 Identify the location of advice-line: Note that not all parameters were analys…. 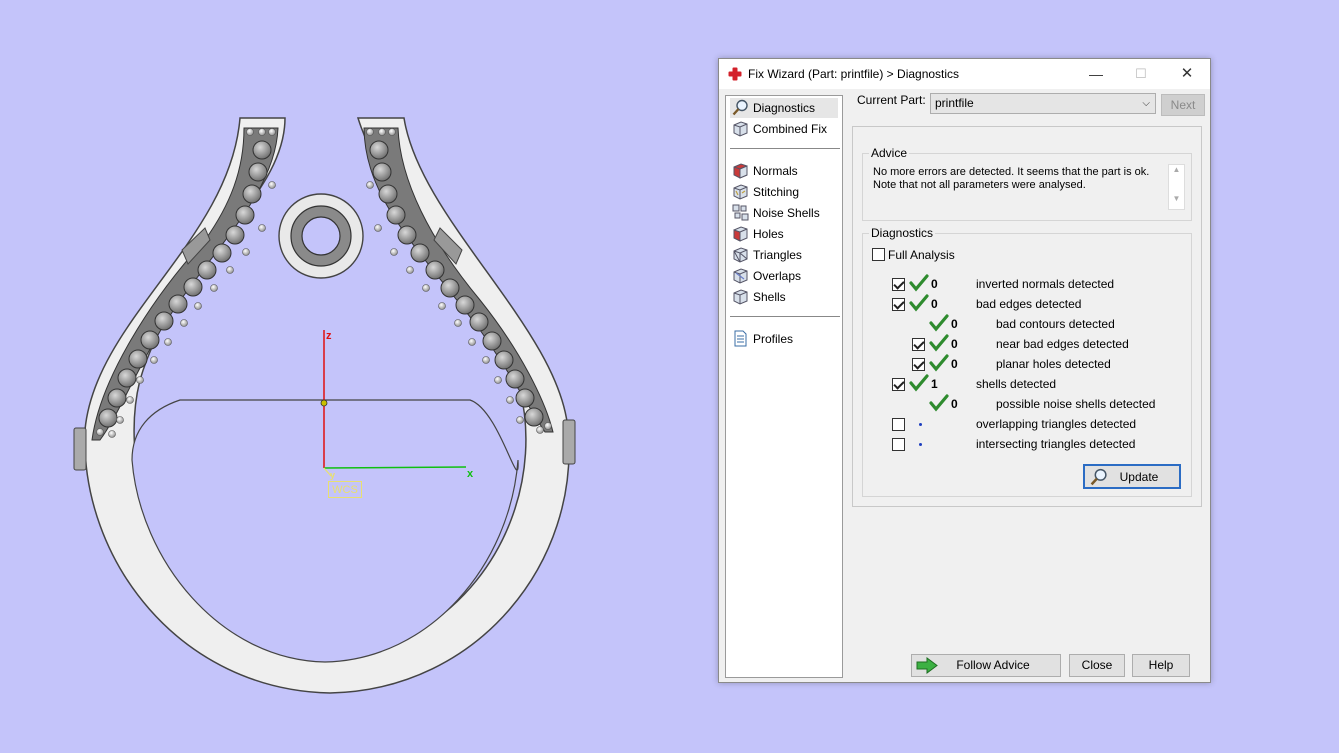
(979, 185).